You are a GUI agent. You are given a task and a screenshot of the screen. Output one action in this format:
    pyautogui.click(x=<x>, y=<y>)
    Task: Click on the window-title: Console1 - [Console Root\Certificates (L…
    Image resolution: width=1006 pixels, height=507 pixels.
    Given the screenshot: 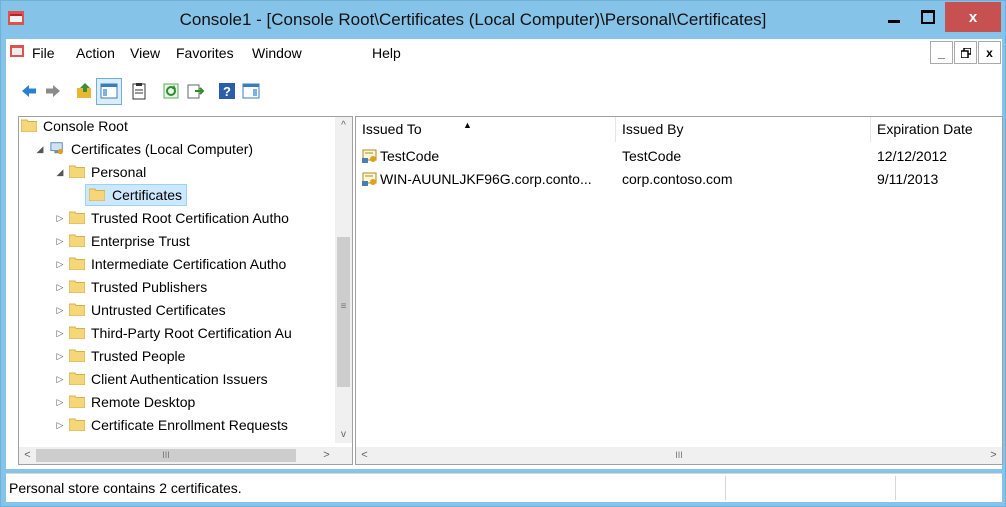 What is the action you would take?
    pyautogui.click(x=473, y=19)
    